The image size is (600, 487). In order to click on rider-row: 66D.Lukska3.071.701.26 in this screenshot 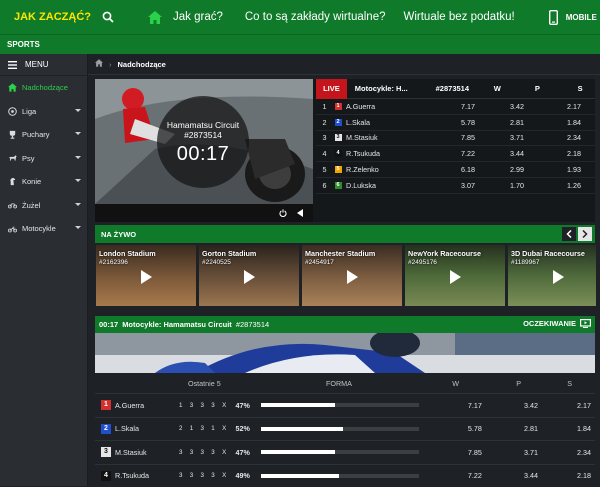, I will do `click(455, 186)`.